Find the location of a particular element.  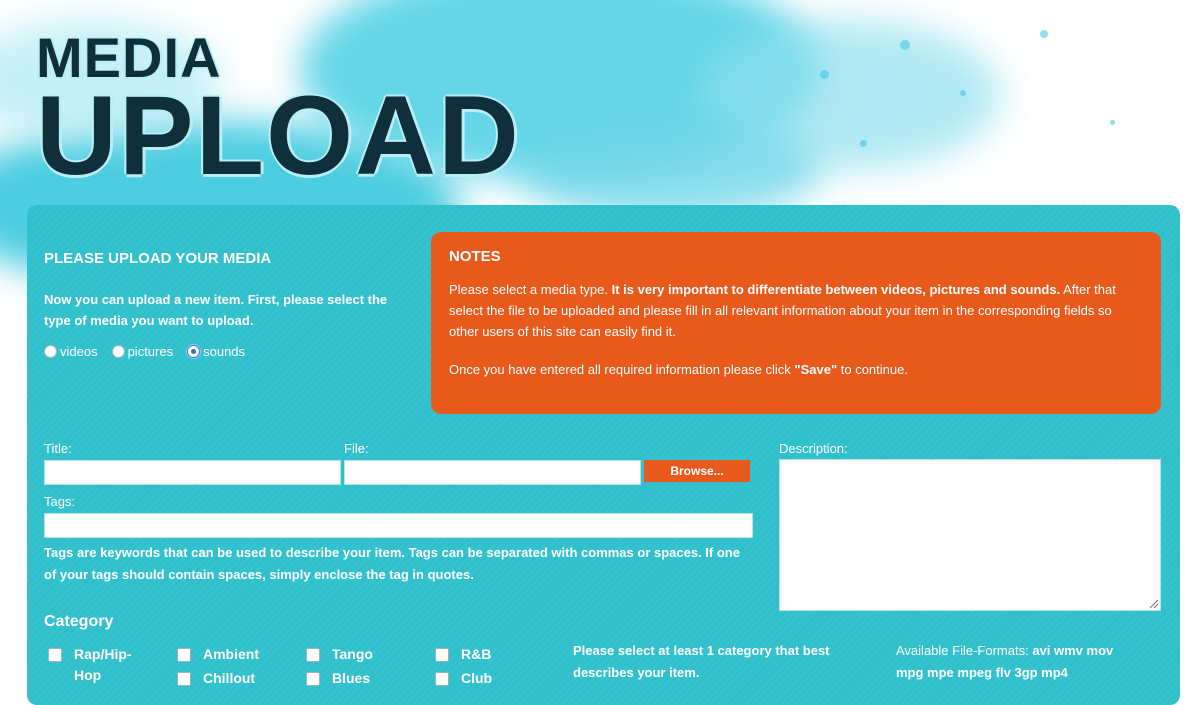

description-textarea is located at coordinates (970, 535).